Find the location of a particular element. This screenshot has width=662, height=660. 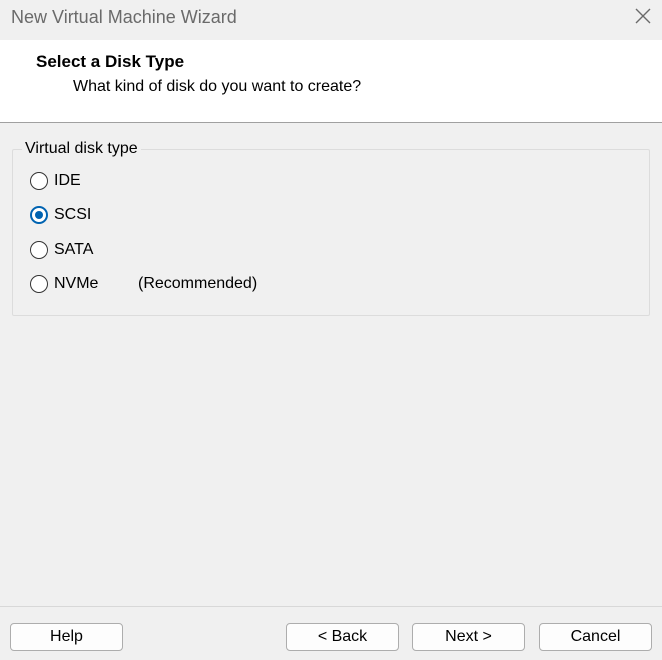

radio-label-nvme: NVMe is located at coordinates (76, 283).